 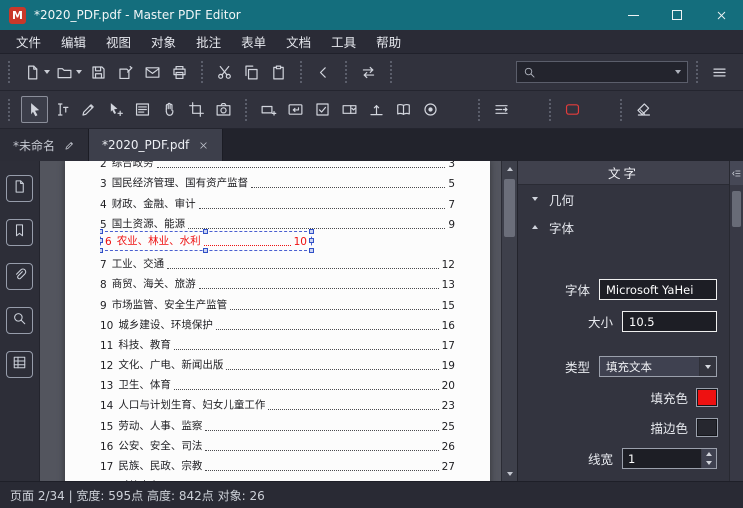 What do you see at coordinates (388, 41) in the screenshot?
I see `menu-item-8: 帮助` at bounding box center [388, 41].